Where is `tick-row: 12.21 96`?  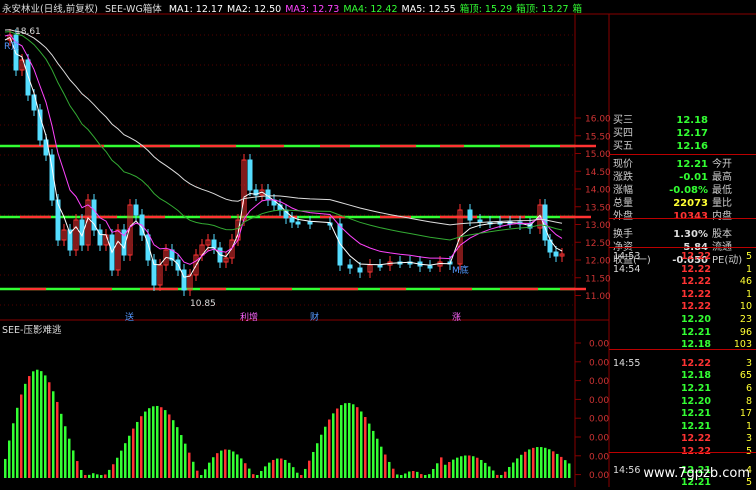
tick-row: 12.21 96 is located at coordinates (682, 333).